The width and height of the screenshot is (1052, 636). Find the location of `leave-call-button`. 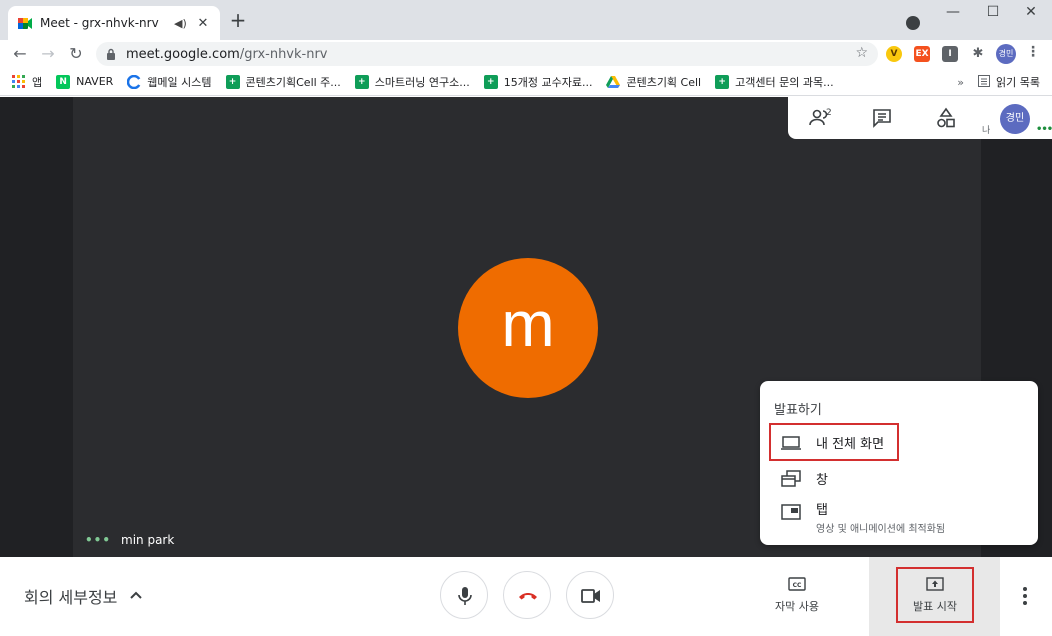

leave-call-button is located at coordinates (527, 595).